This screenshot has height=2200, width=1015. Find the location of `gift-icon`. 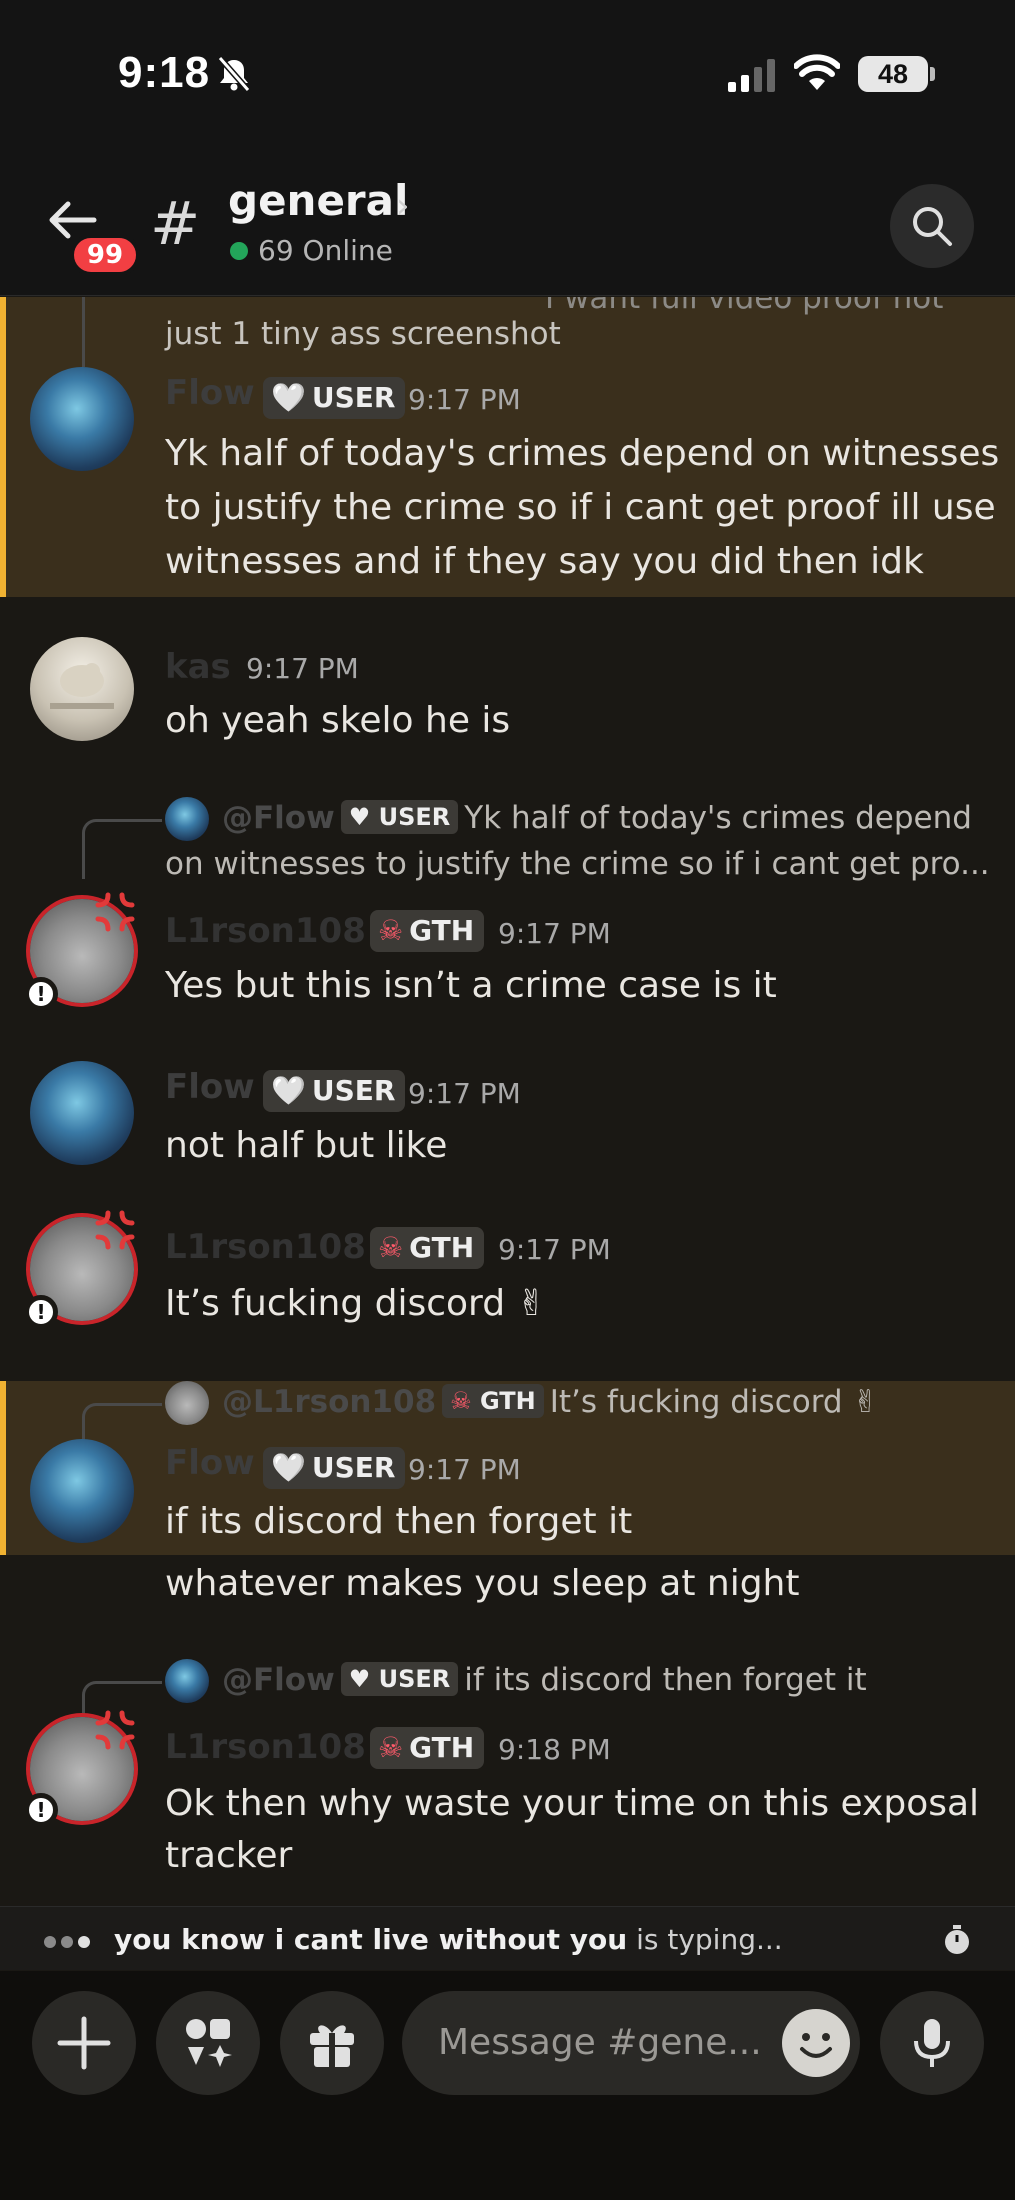

gift-icon is located at coordinates (332, 2046).